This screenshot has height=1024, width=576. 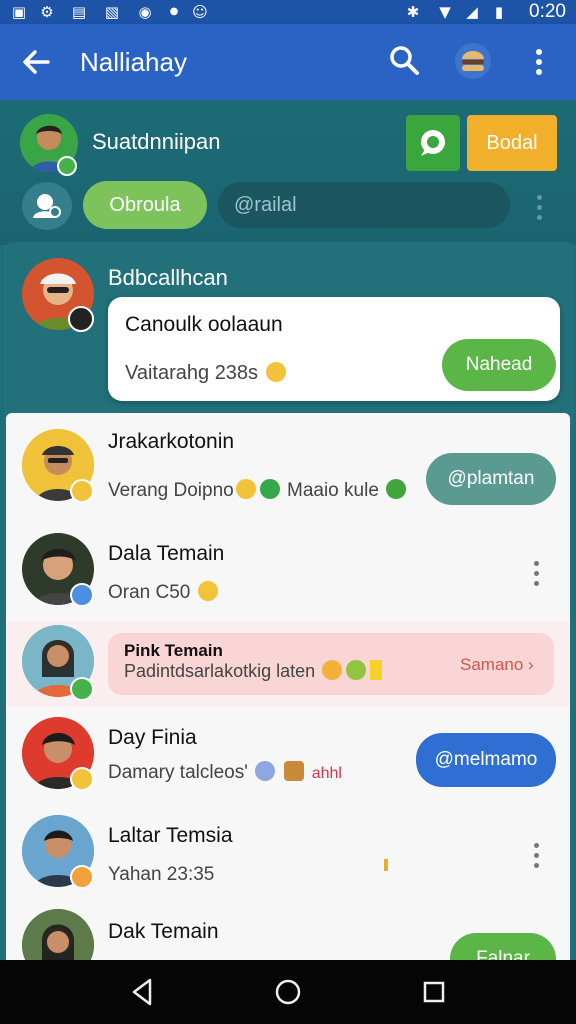 What do you see at coordinates (376, 670) in the screenshot?
I see `bell-icon` at bounding box center [376, 670].